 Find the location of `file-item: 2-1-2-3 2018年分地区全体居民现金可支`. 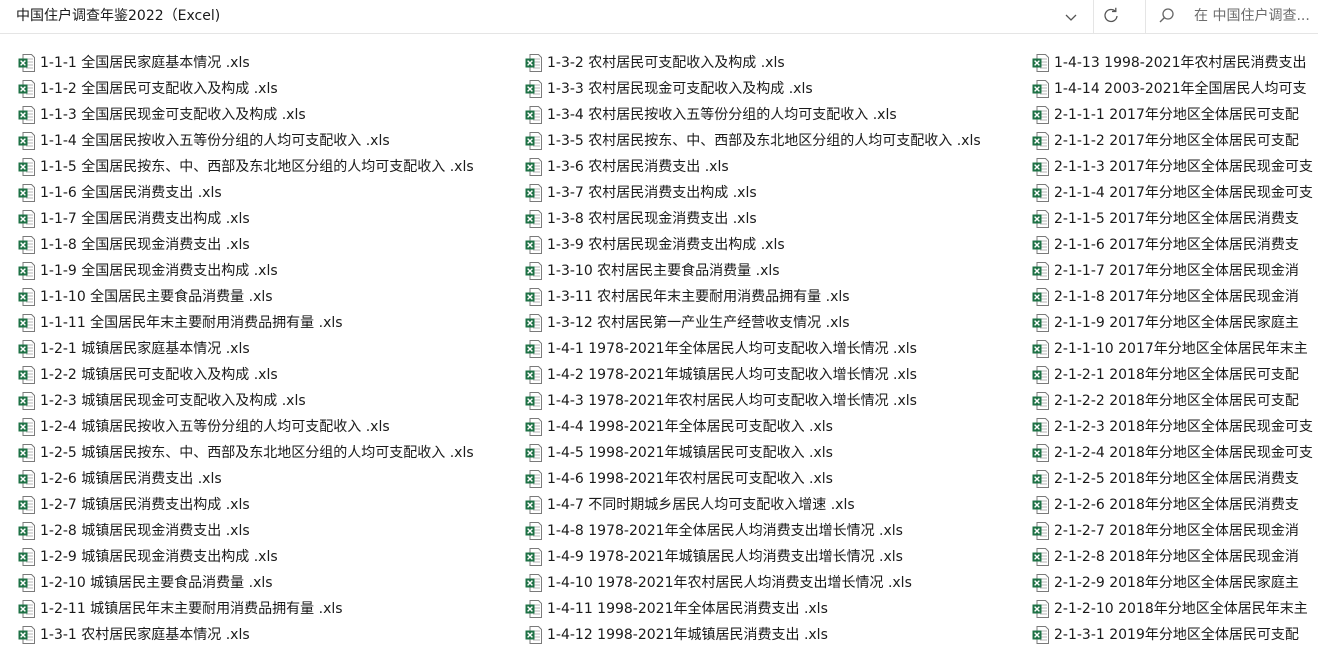

file-item: 2-1-2-3 2018年分地区全体居民现金可支 is located at coordinates (1172, 427).